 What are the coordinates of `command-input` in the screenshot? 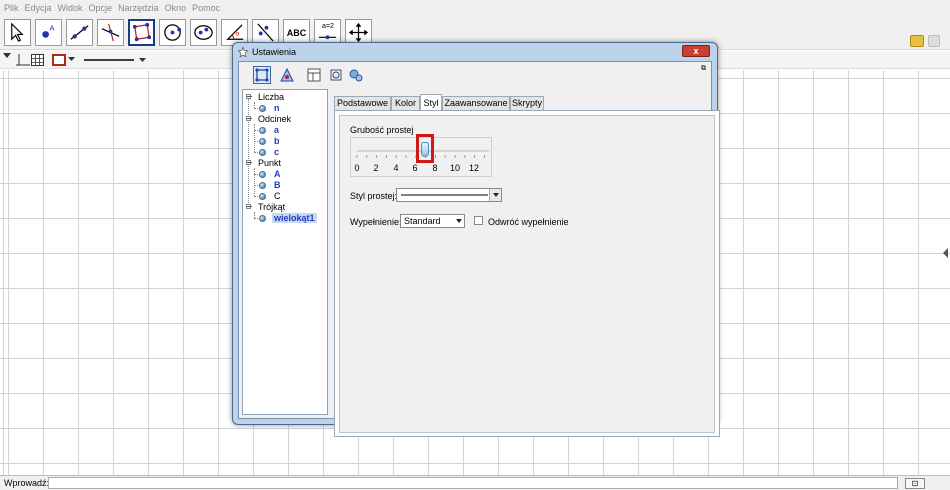 It's located at (473, 483).